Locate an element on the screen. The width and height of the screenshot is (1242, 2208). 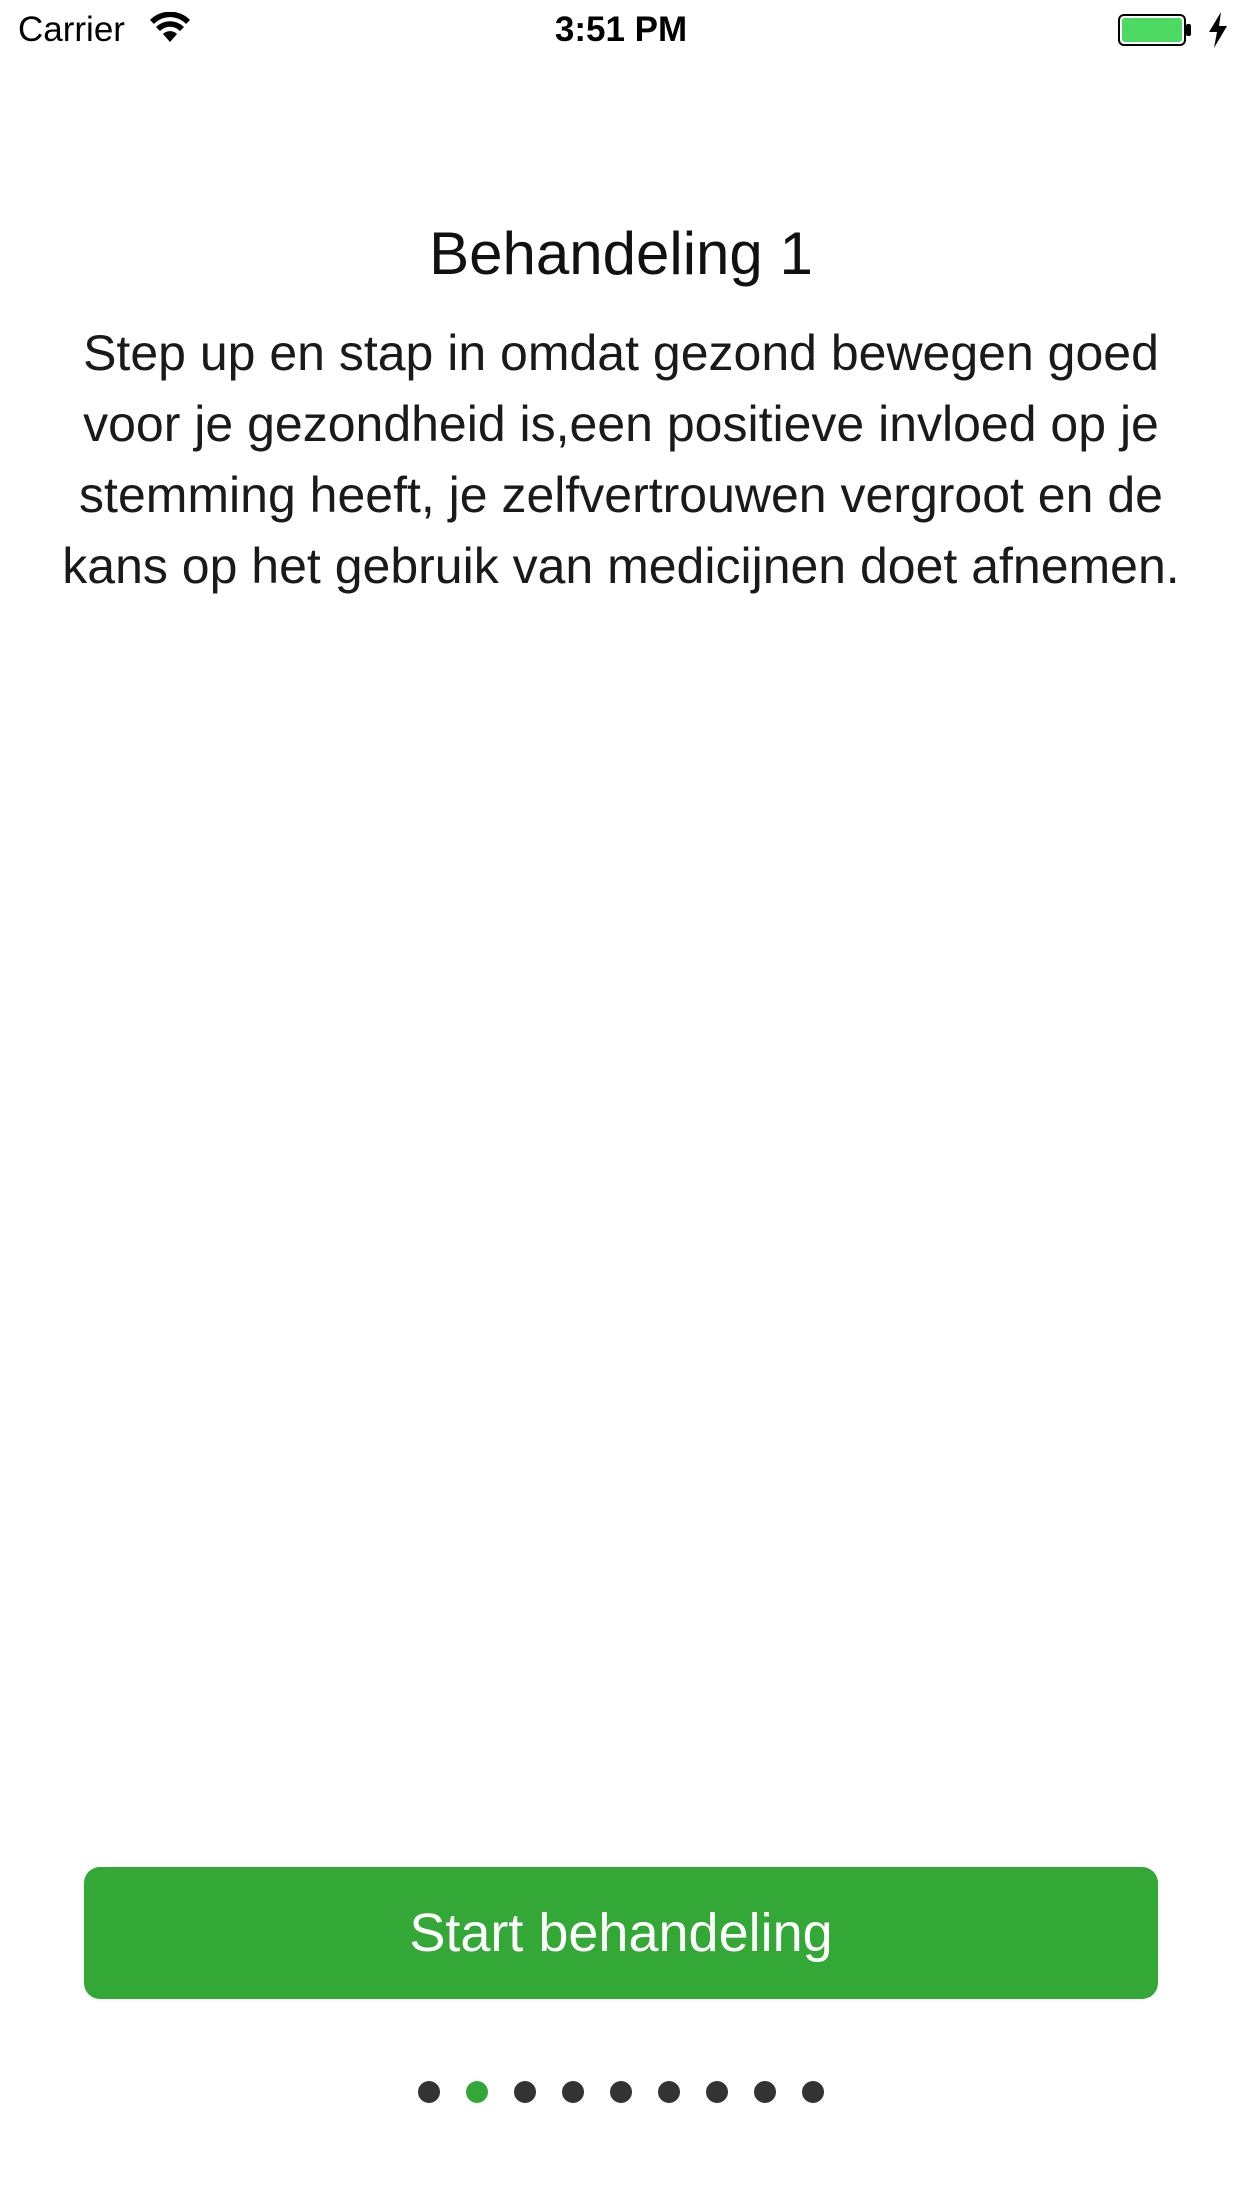
page-dot-active is located at coordinates (477, 2092).